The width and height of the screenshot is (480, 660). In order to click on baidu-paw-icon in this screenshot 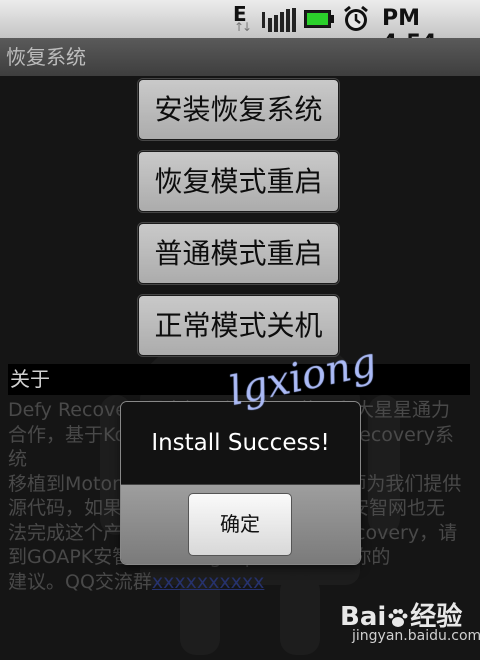, I will do `click(398, 617)`.